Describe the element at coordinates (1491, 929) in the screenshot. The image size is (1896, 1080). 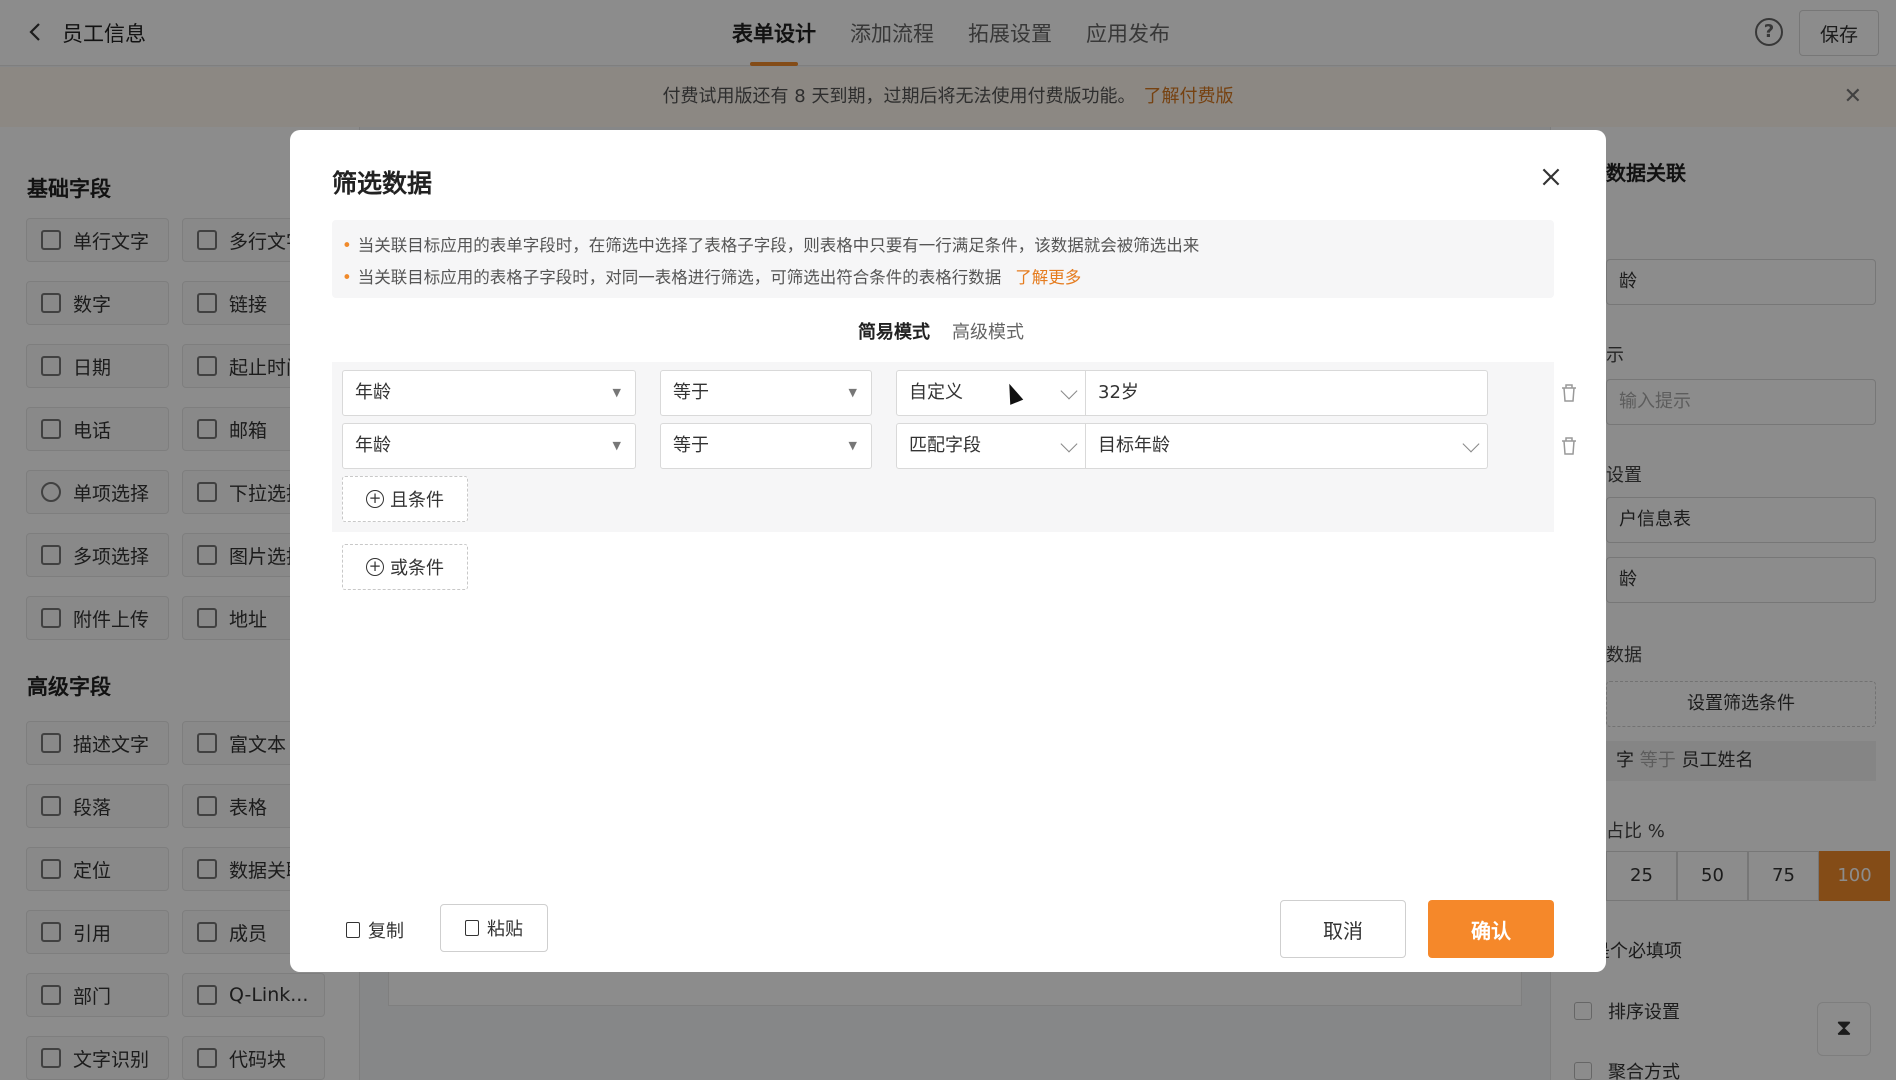
I see `confirm-button: 确认` at that location.